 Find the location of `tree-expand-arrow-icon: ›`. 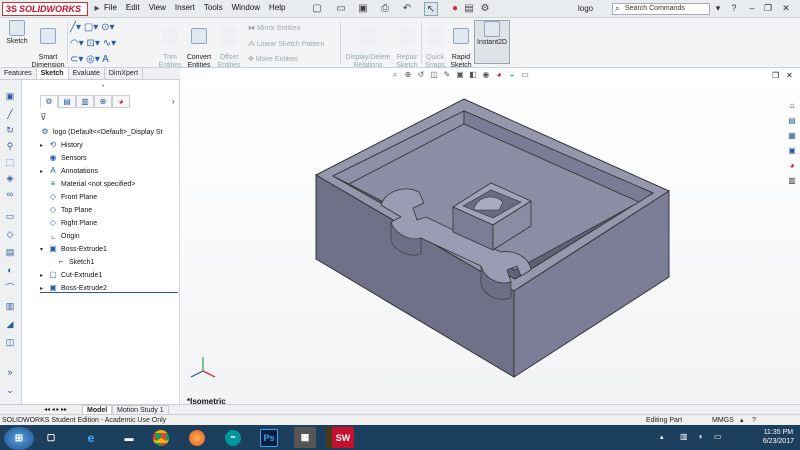

tree-expand-arrow-icon: › is located at coordinates (173, 101).